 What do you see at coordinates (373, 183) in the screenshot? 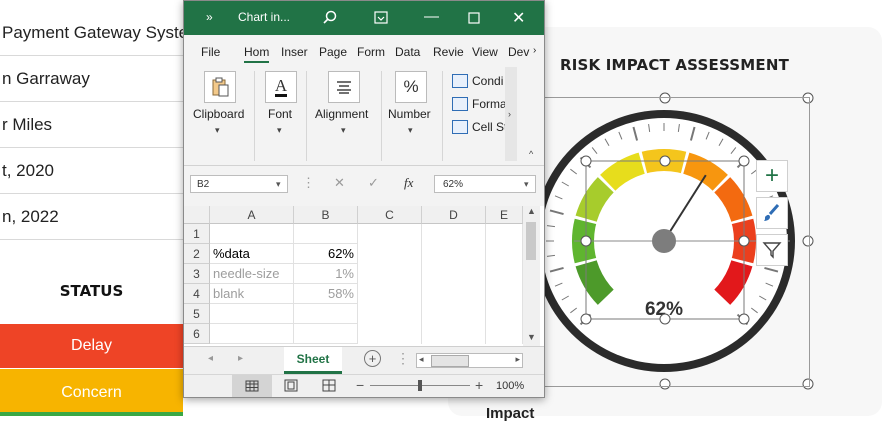
I see `enter-icon: ✓` at bounding box center [373, 183].